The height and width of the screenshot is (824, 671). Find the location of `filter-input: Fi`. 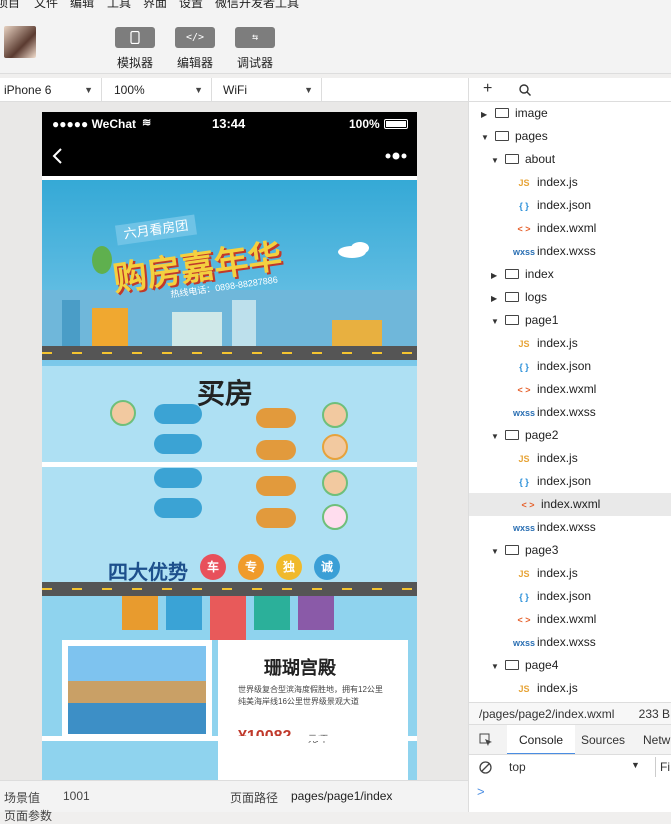

filter-input: Fi is located at coordinates (662, 767).